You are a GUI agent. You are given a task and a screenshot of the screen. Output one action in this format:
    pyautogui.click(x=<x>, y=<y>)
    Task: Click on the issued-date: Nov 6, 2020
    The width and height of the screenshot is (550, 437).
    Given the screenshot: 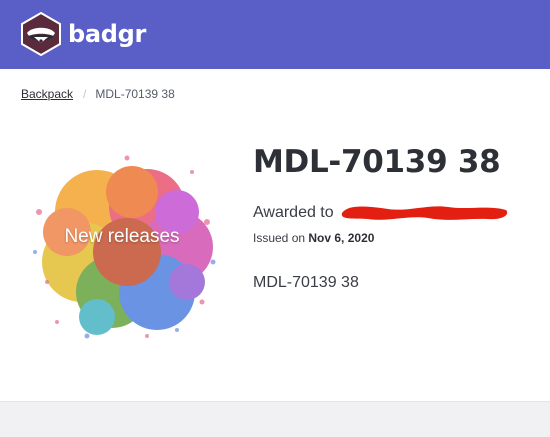 What is the action you would take?
    pyautogui.click(x=341, y=238)
    